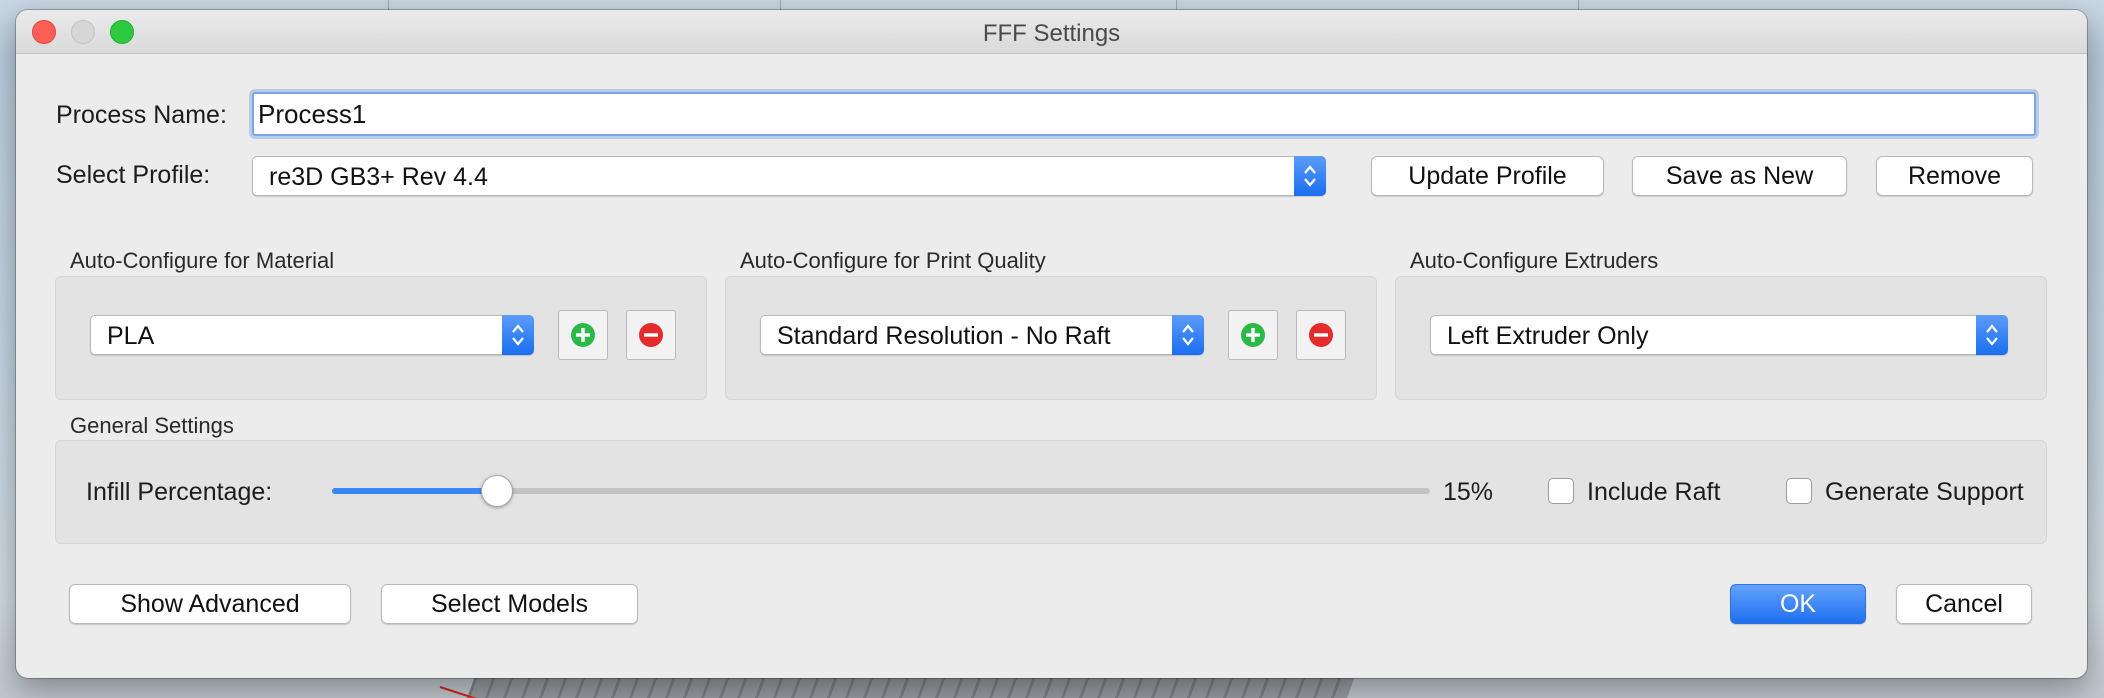 The height and width of the screenshot is (698, 2104). I want to click on extruders-group-label: Auto-Configure Extruders, so click(1534, 260).